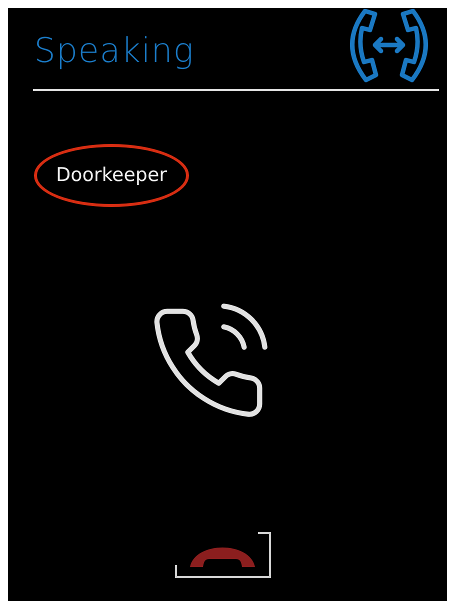  I want to click on caller-name: Doorkeeper, so click(111, 175).